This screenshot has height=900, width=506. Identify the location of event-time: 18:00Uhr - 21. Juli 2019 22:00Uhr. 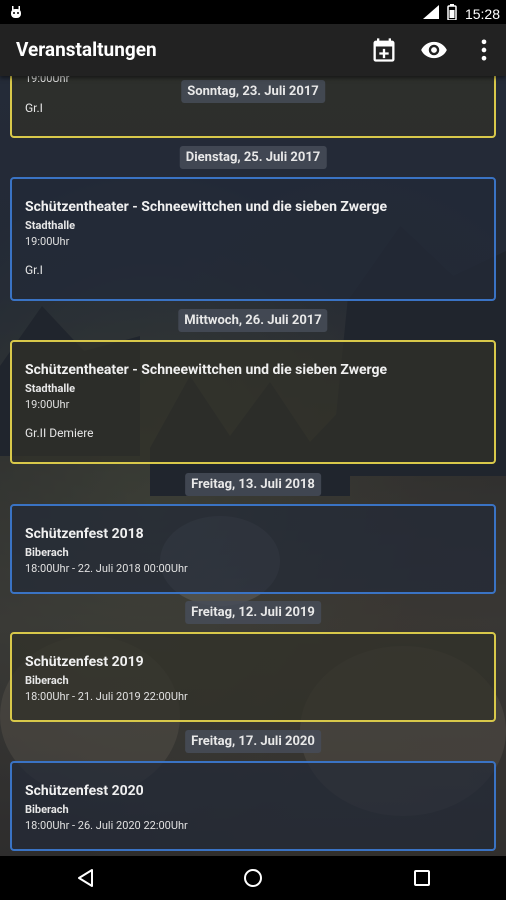
(106, 696).